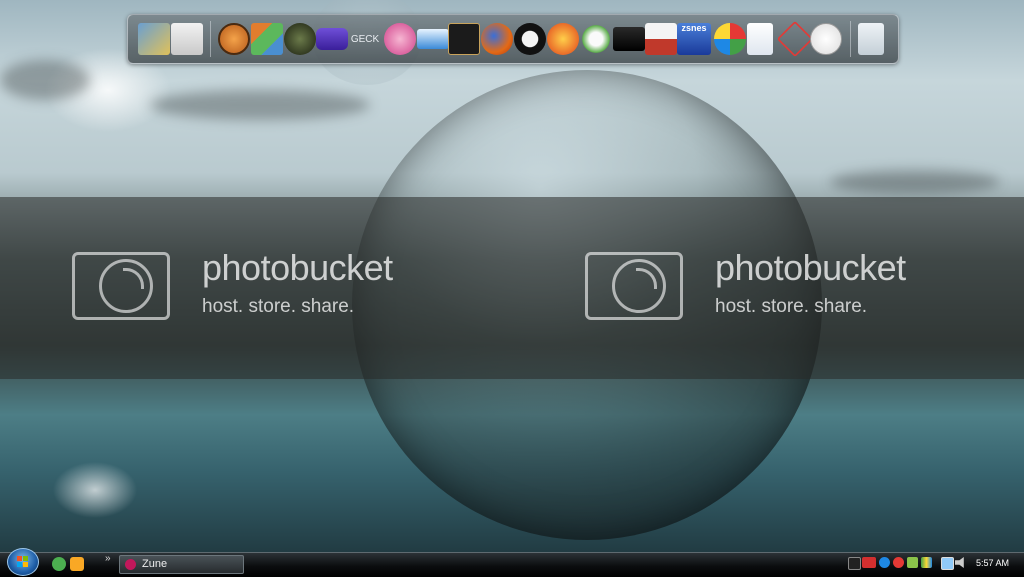  I want to click on tray-info-icon, so click(884, 562).